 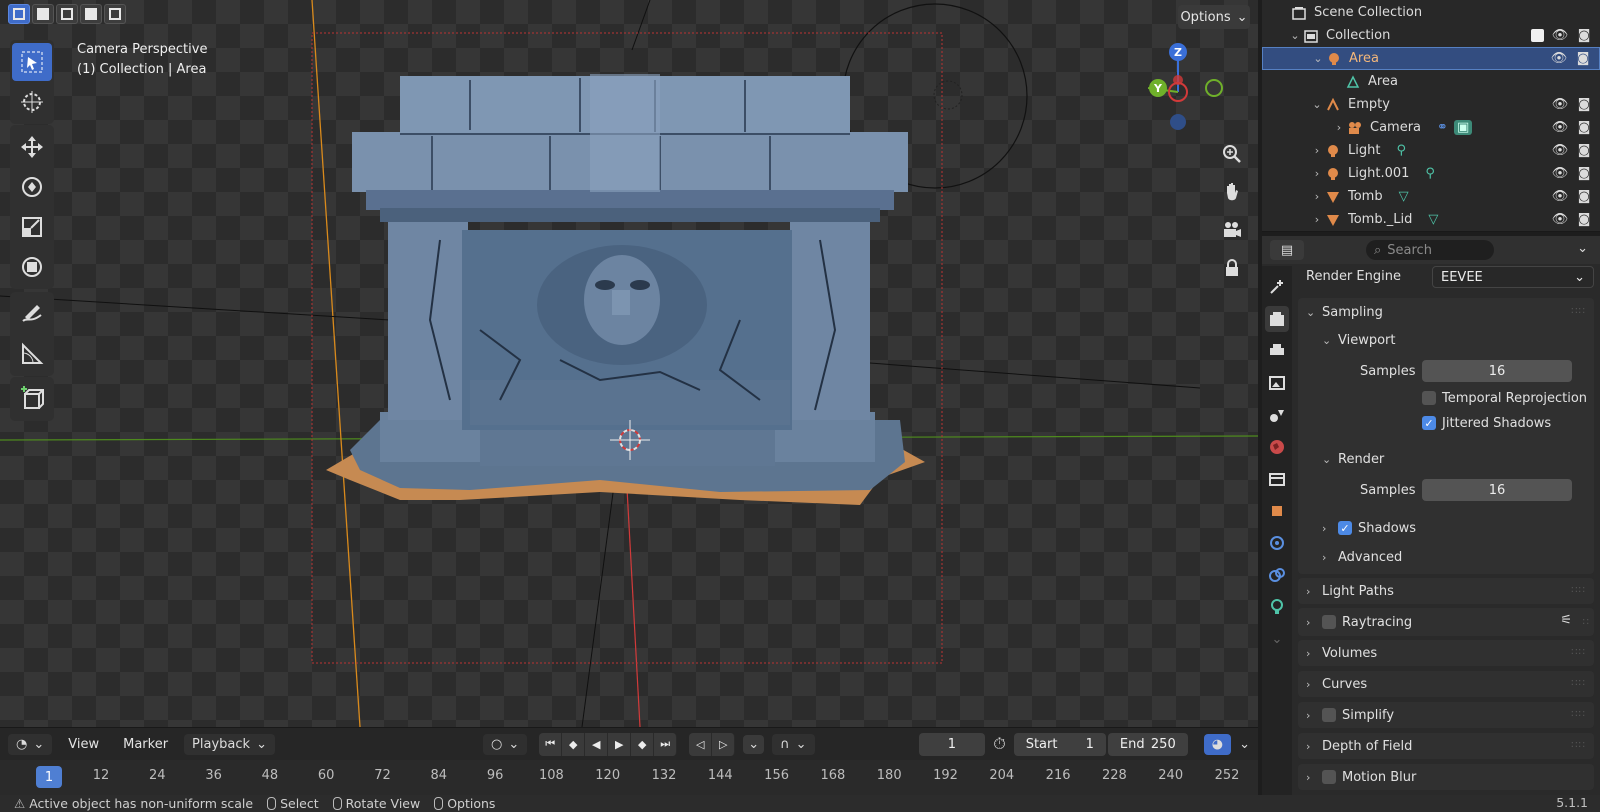 What do you see at coordinates (643, 744) in the screenshot?
I see `next-keyframe-icon: ◆` at bounding box center [643, 744].